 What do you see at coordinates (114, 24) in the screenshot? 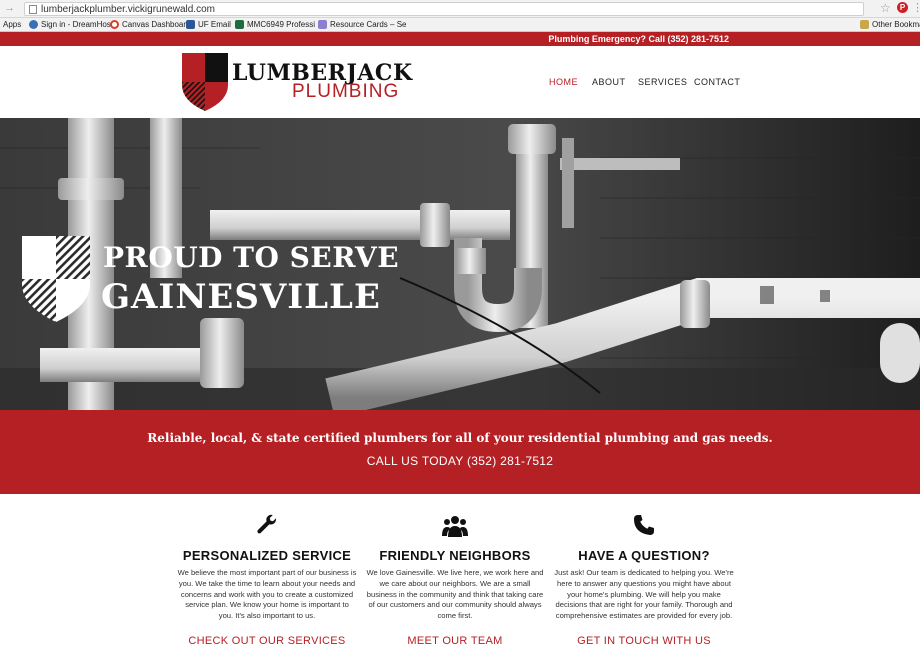
I see `canvas-icon` at bounding box center [114, 24].